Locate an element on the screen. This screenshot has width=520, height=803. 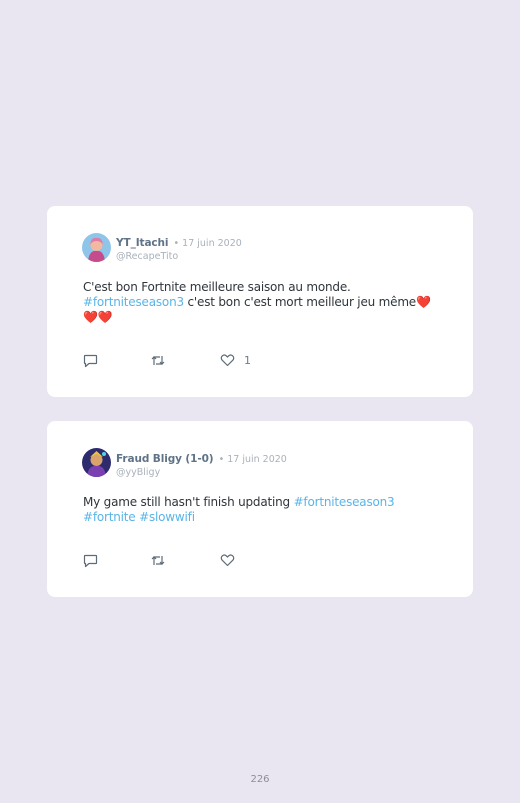
author-handle: @yyBligy is located at coordinates (201, 472).